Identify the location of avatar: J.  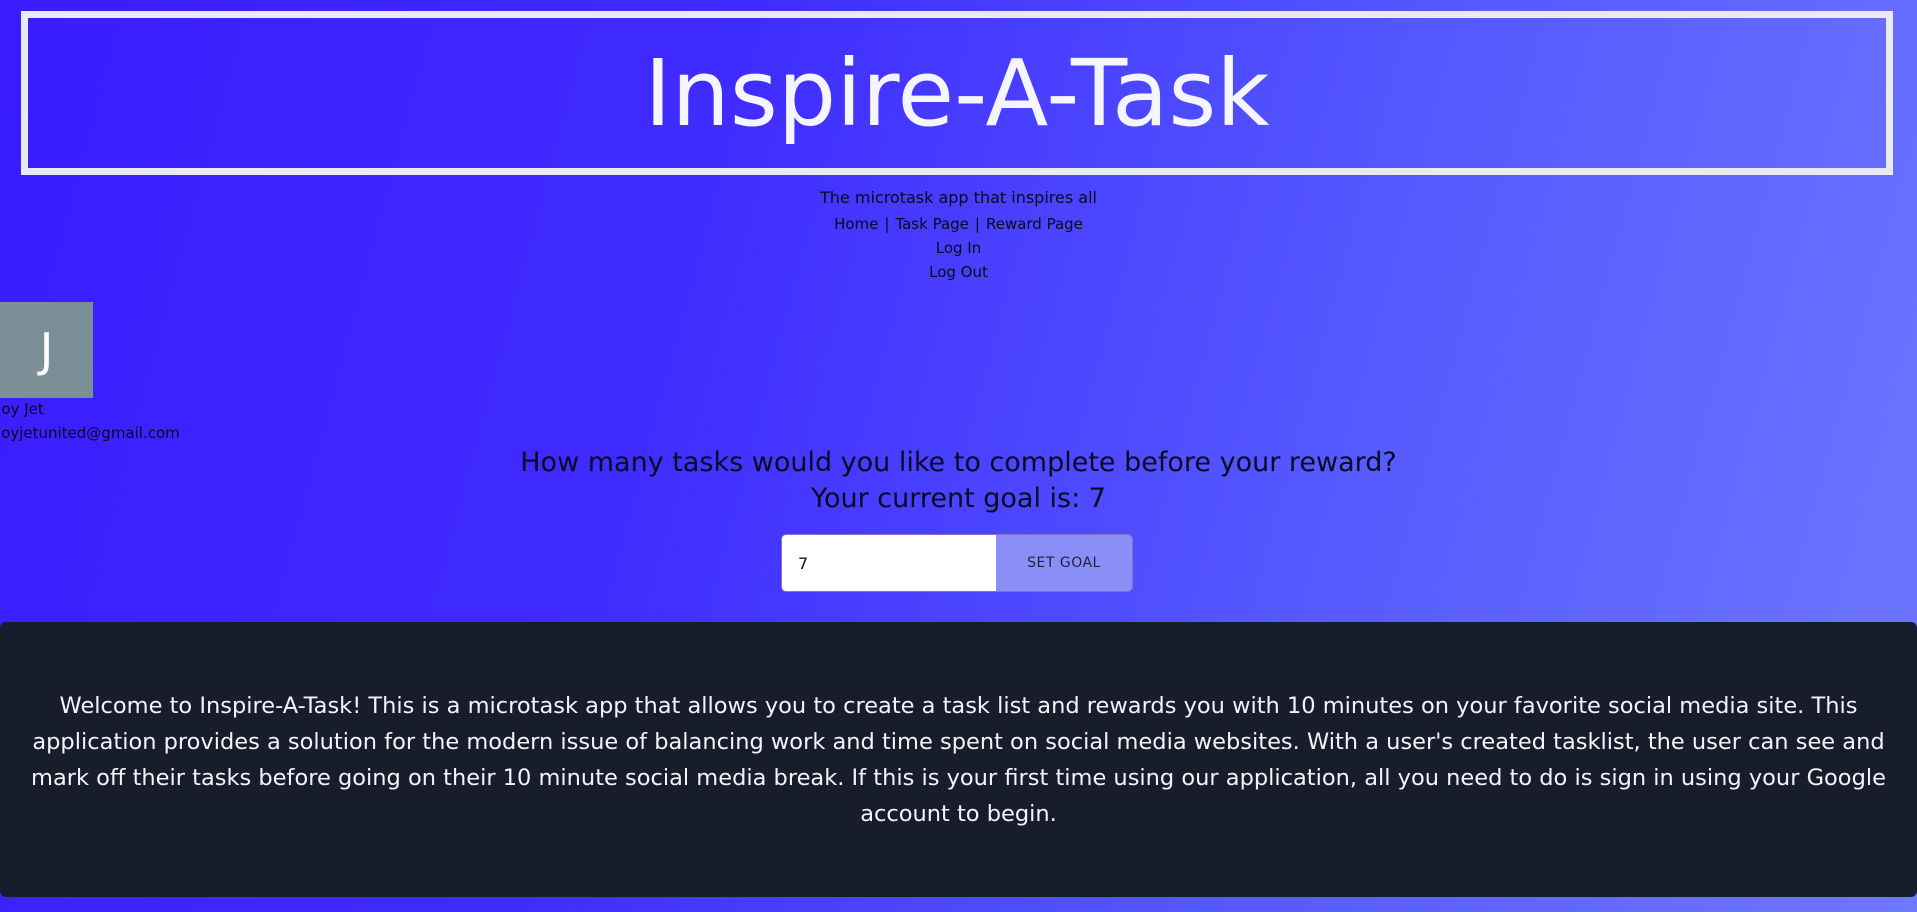
(46, 350).